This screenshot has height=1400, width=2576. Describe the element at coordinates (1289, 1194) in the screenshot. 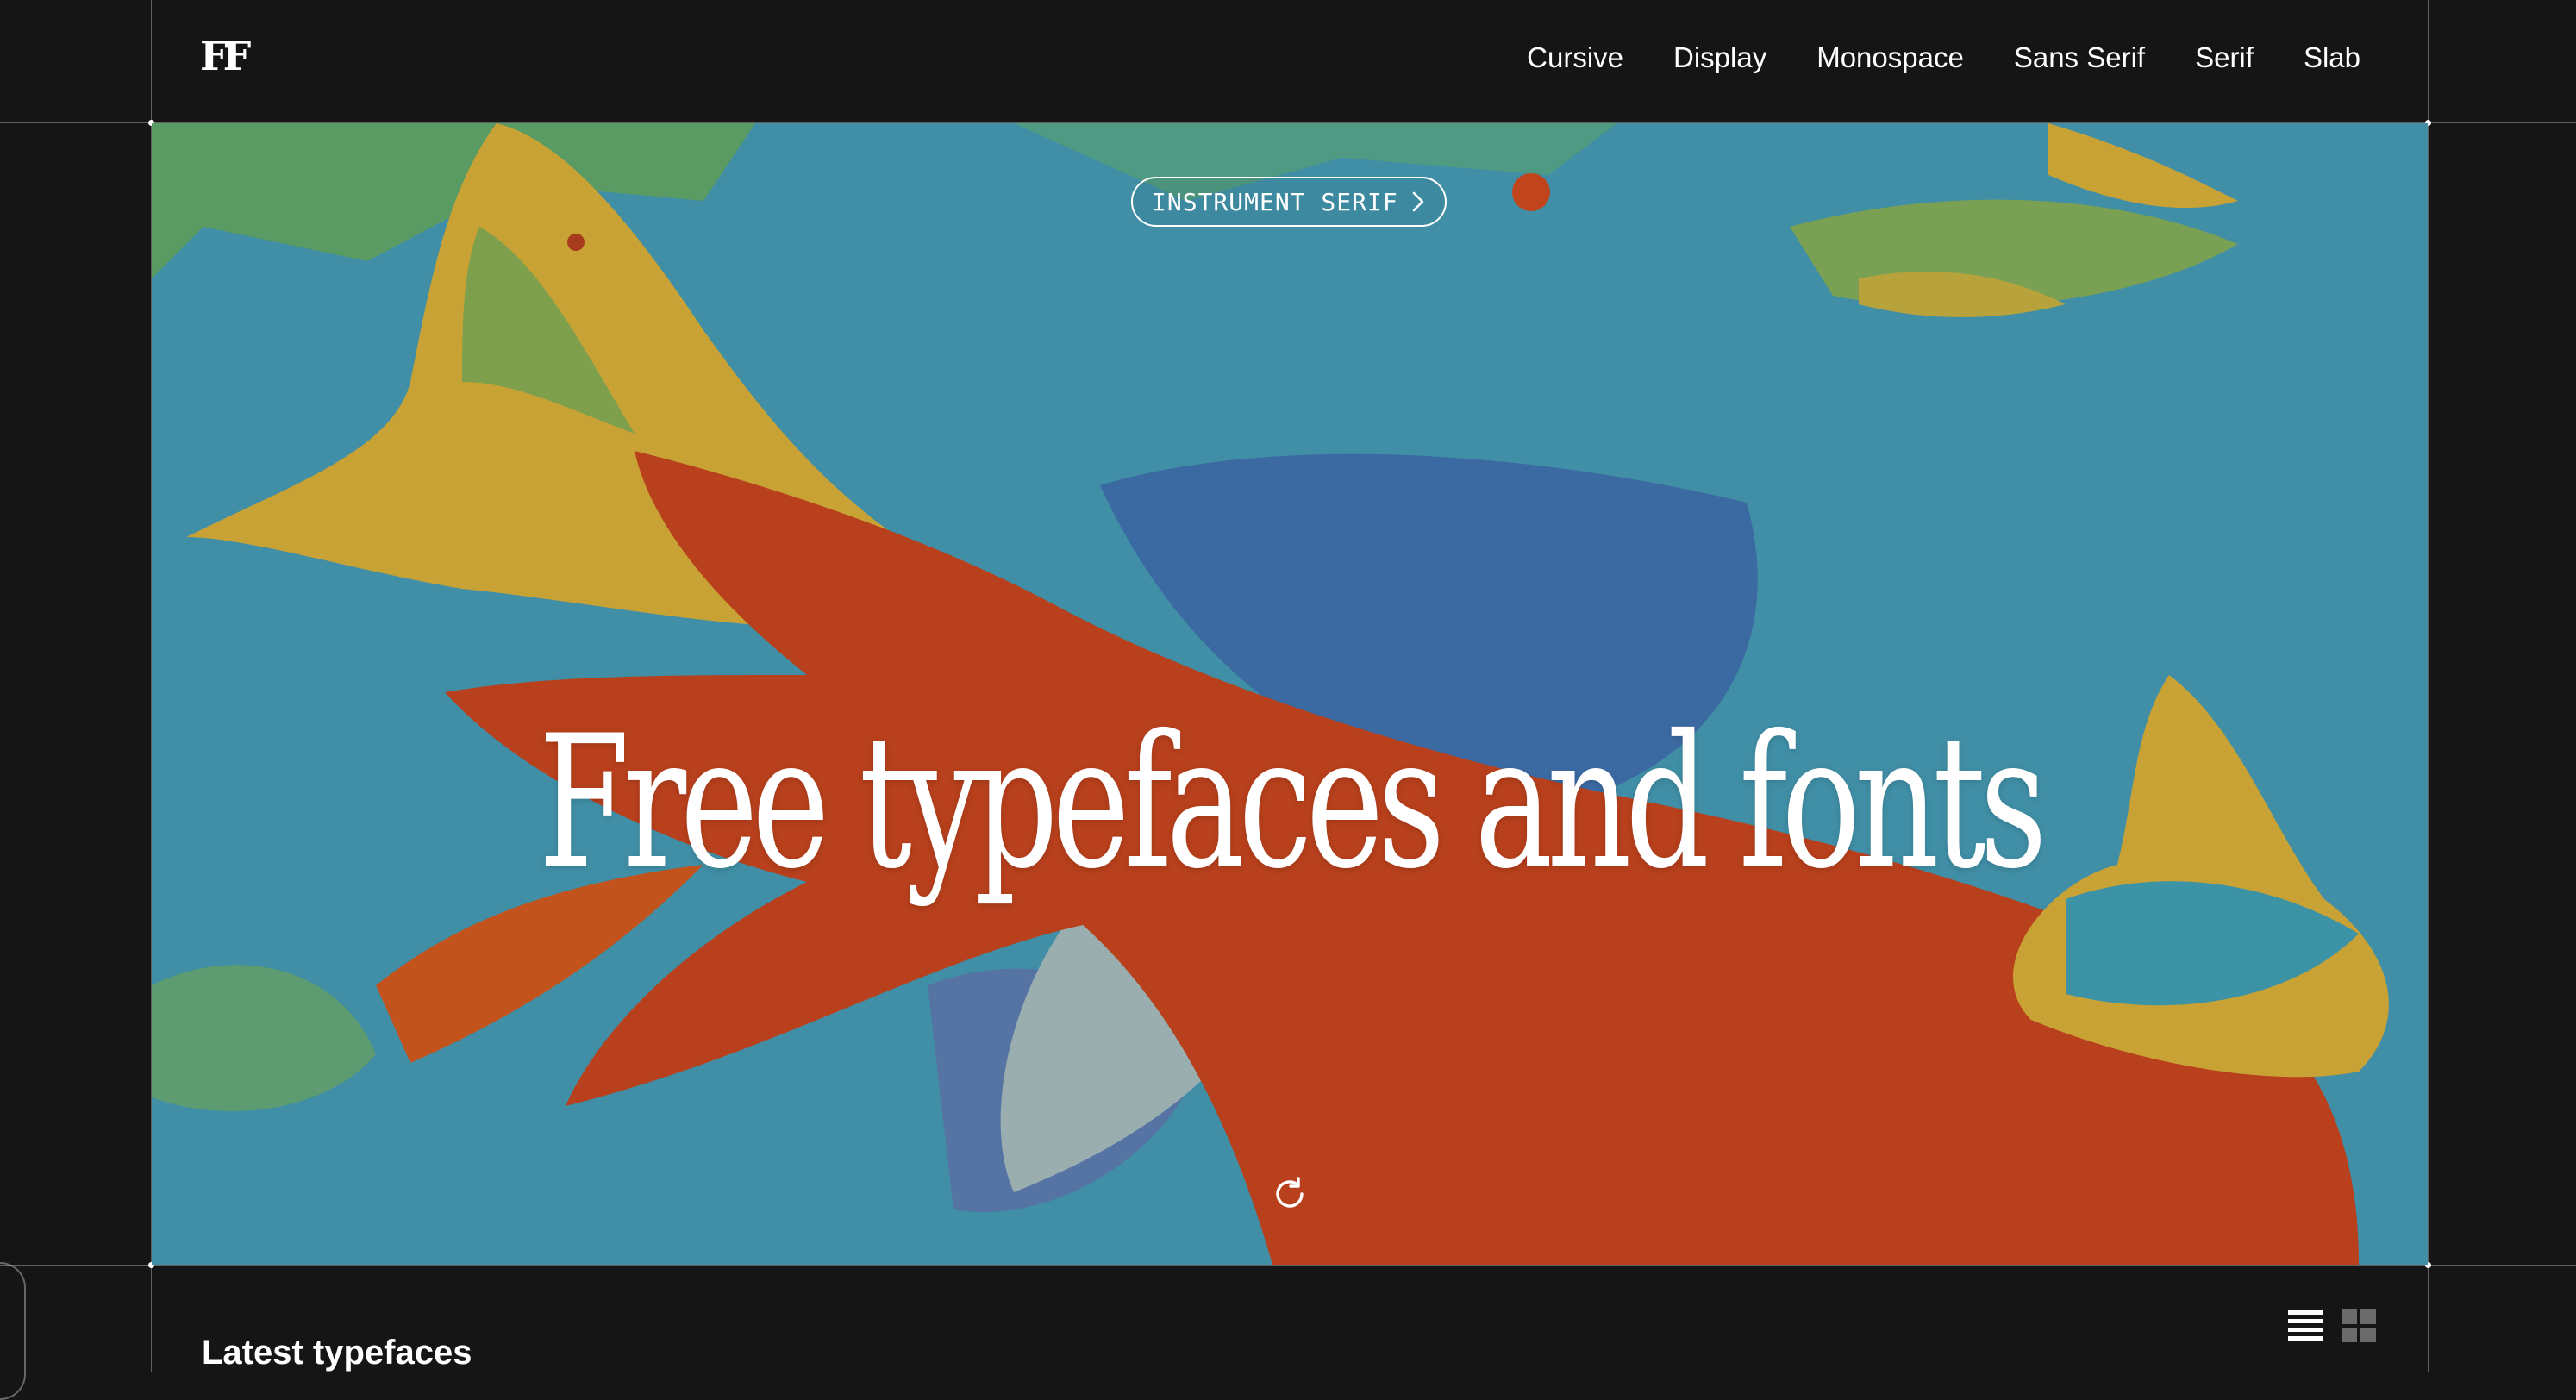

I see `refresh-icon` at that location.